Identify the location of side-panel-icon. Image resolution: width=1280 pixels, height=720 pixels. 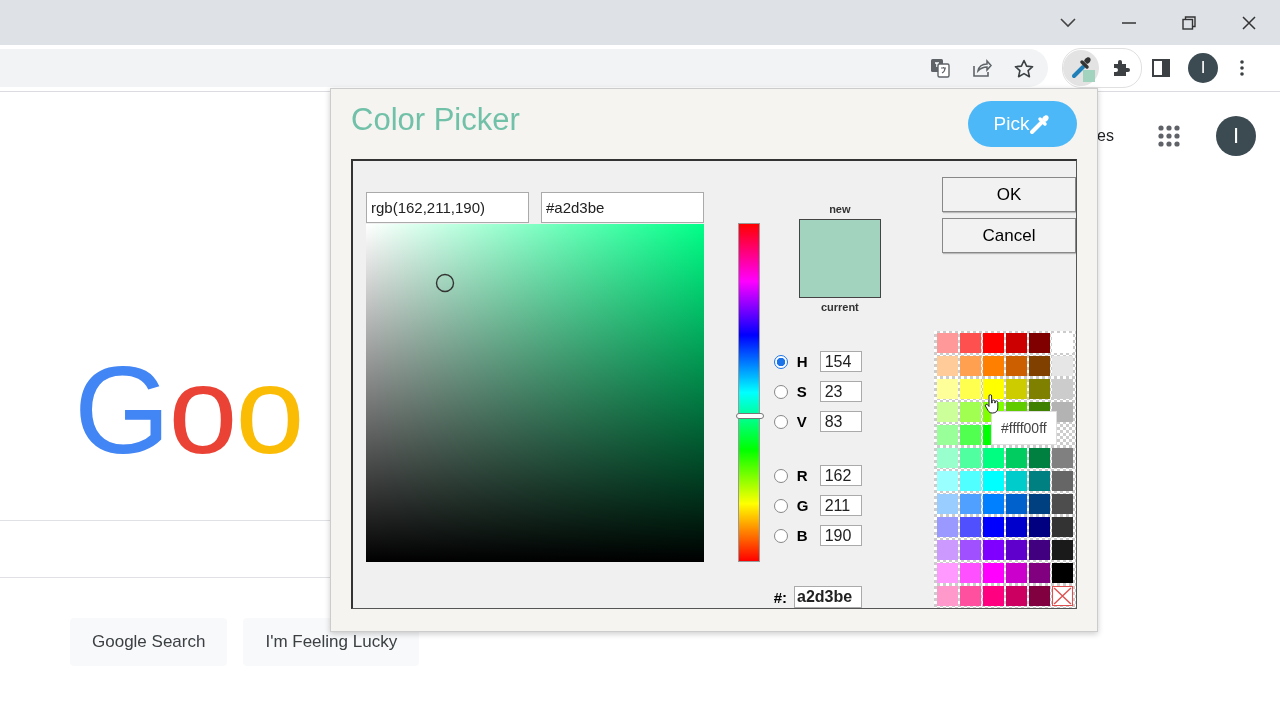
(1161, 68).